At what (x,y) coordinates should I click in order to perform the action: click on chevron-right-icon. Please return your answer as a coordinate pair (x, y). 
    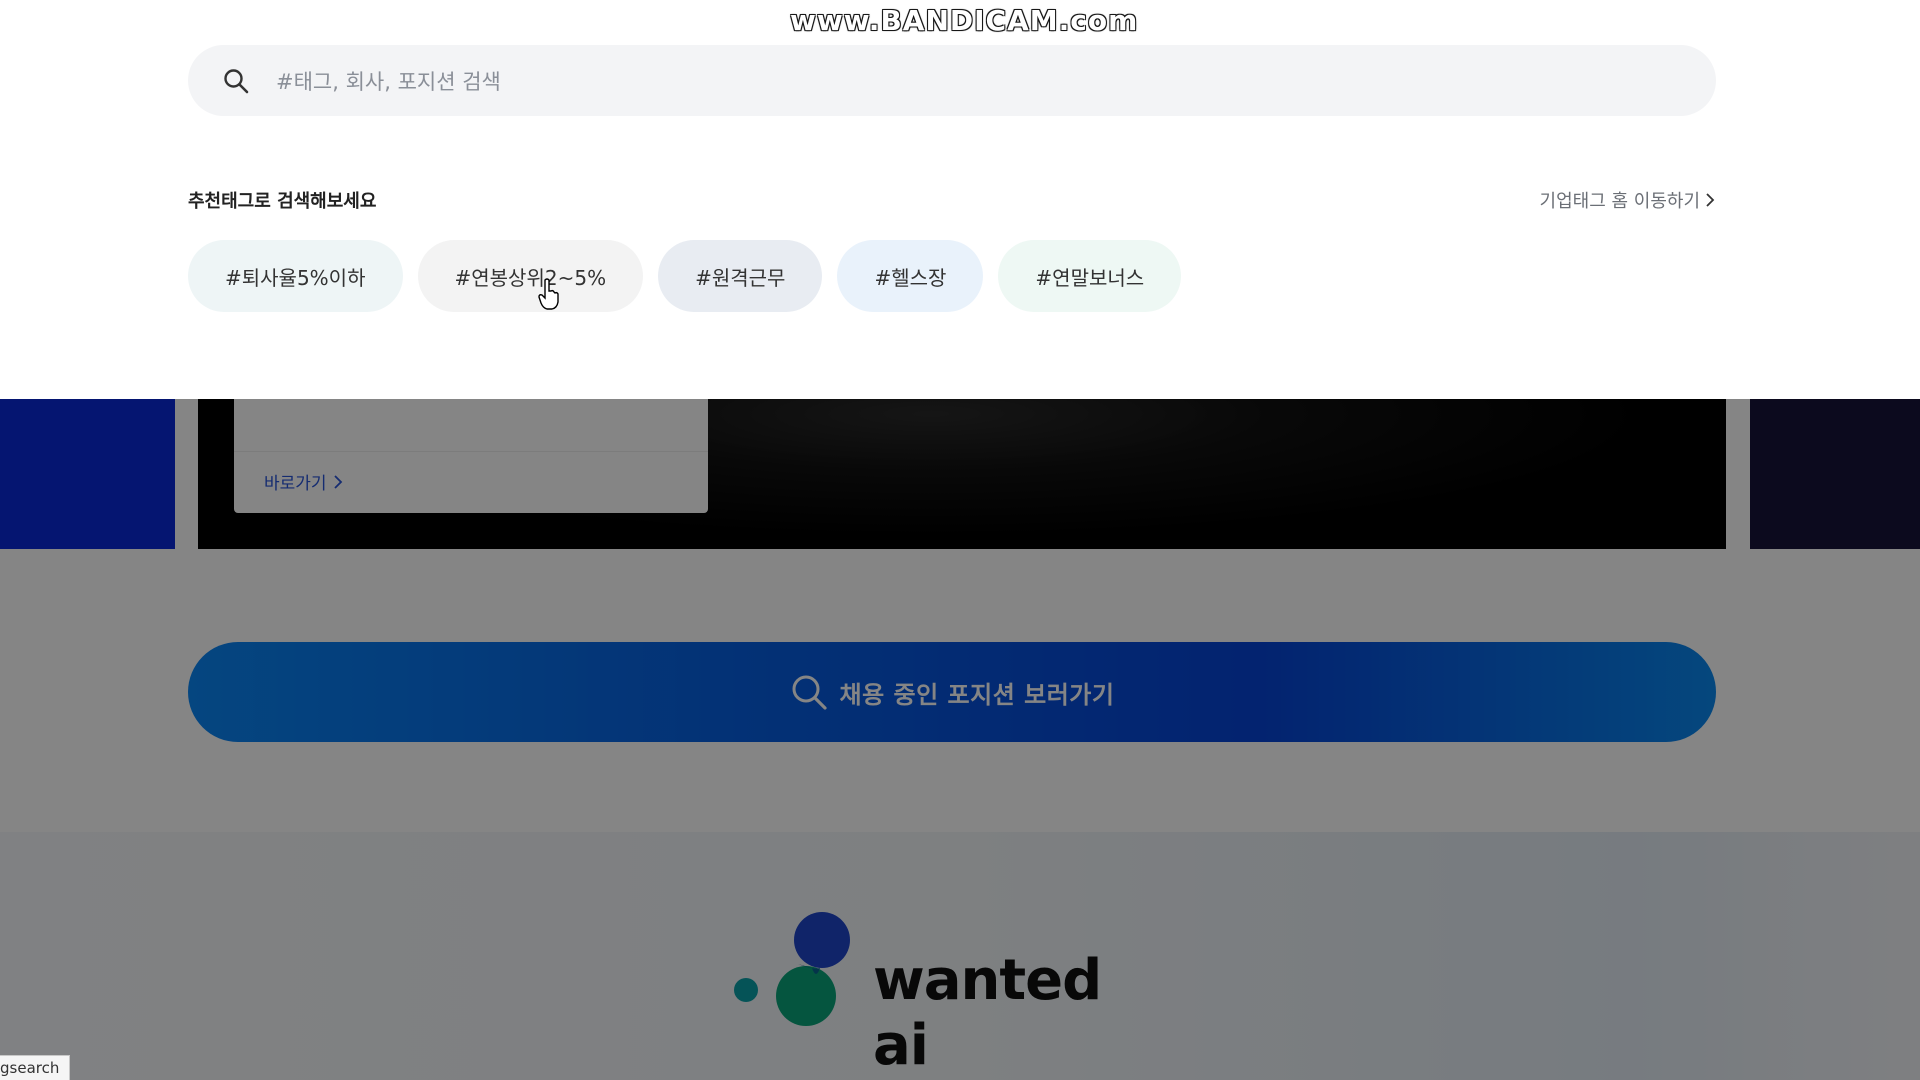
    Looking at the image, I should click on (1710, 200).